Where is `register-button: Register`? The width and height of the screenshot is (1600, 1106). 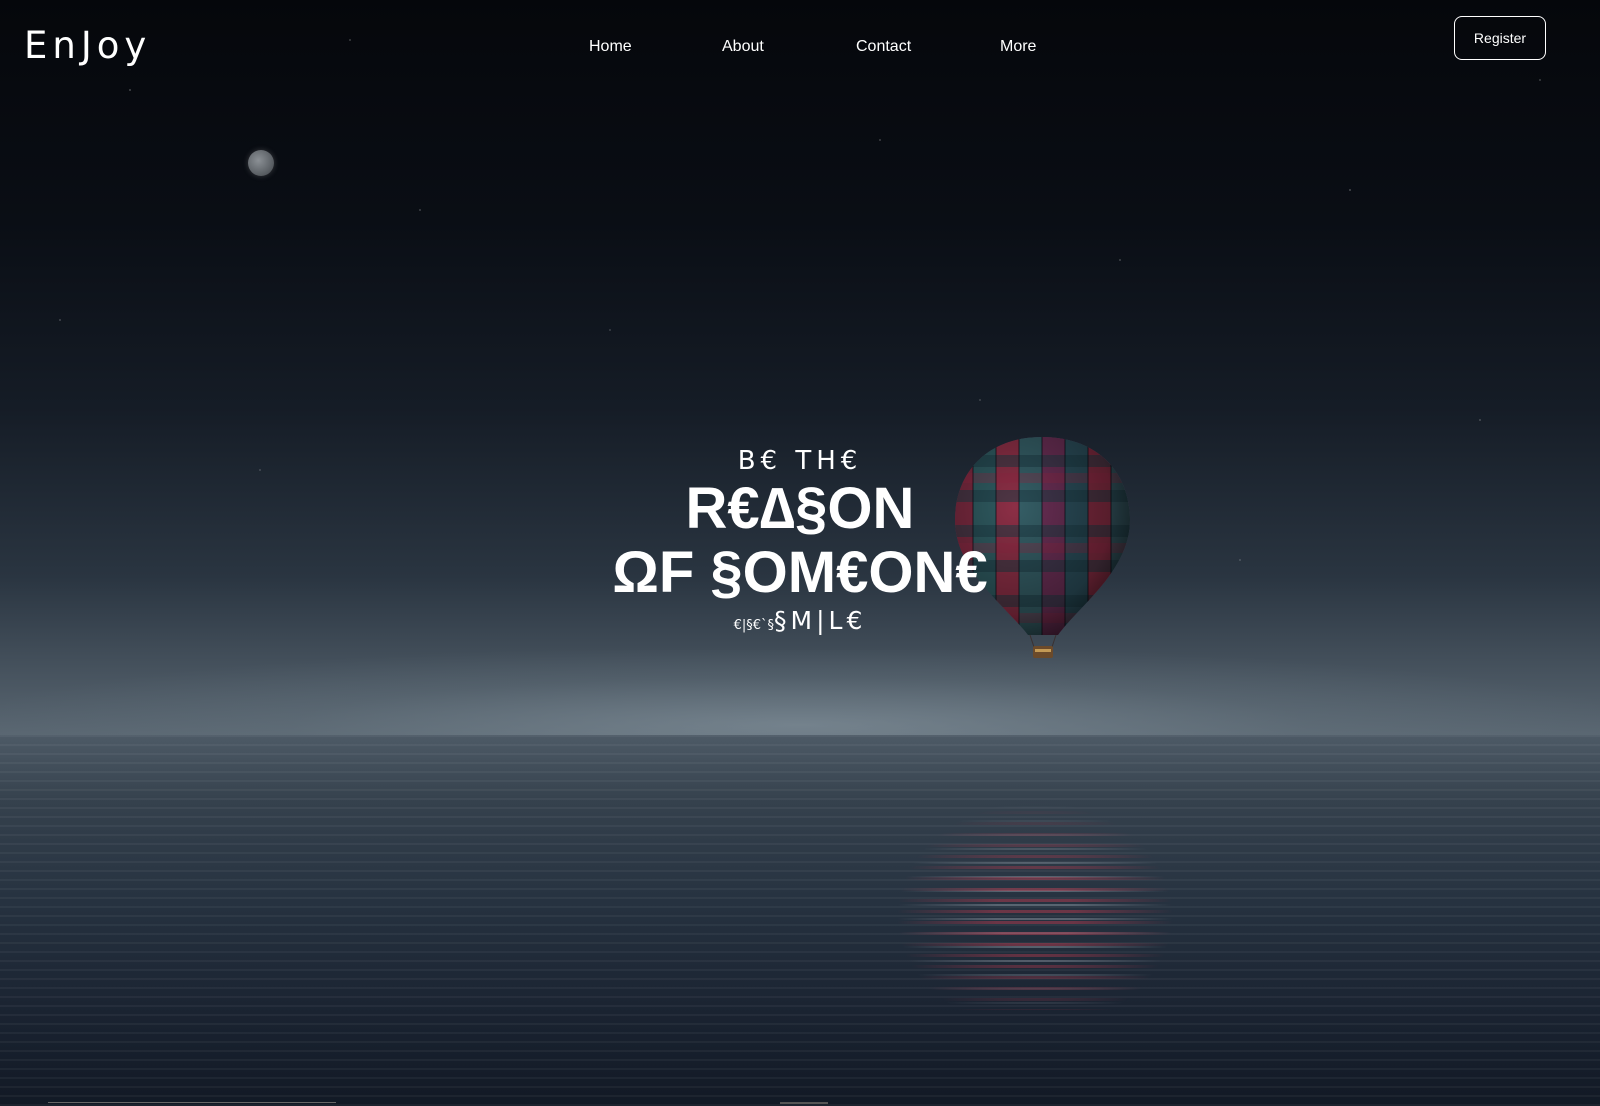 register-button: Register is located at coordinates (1500, 38).